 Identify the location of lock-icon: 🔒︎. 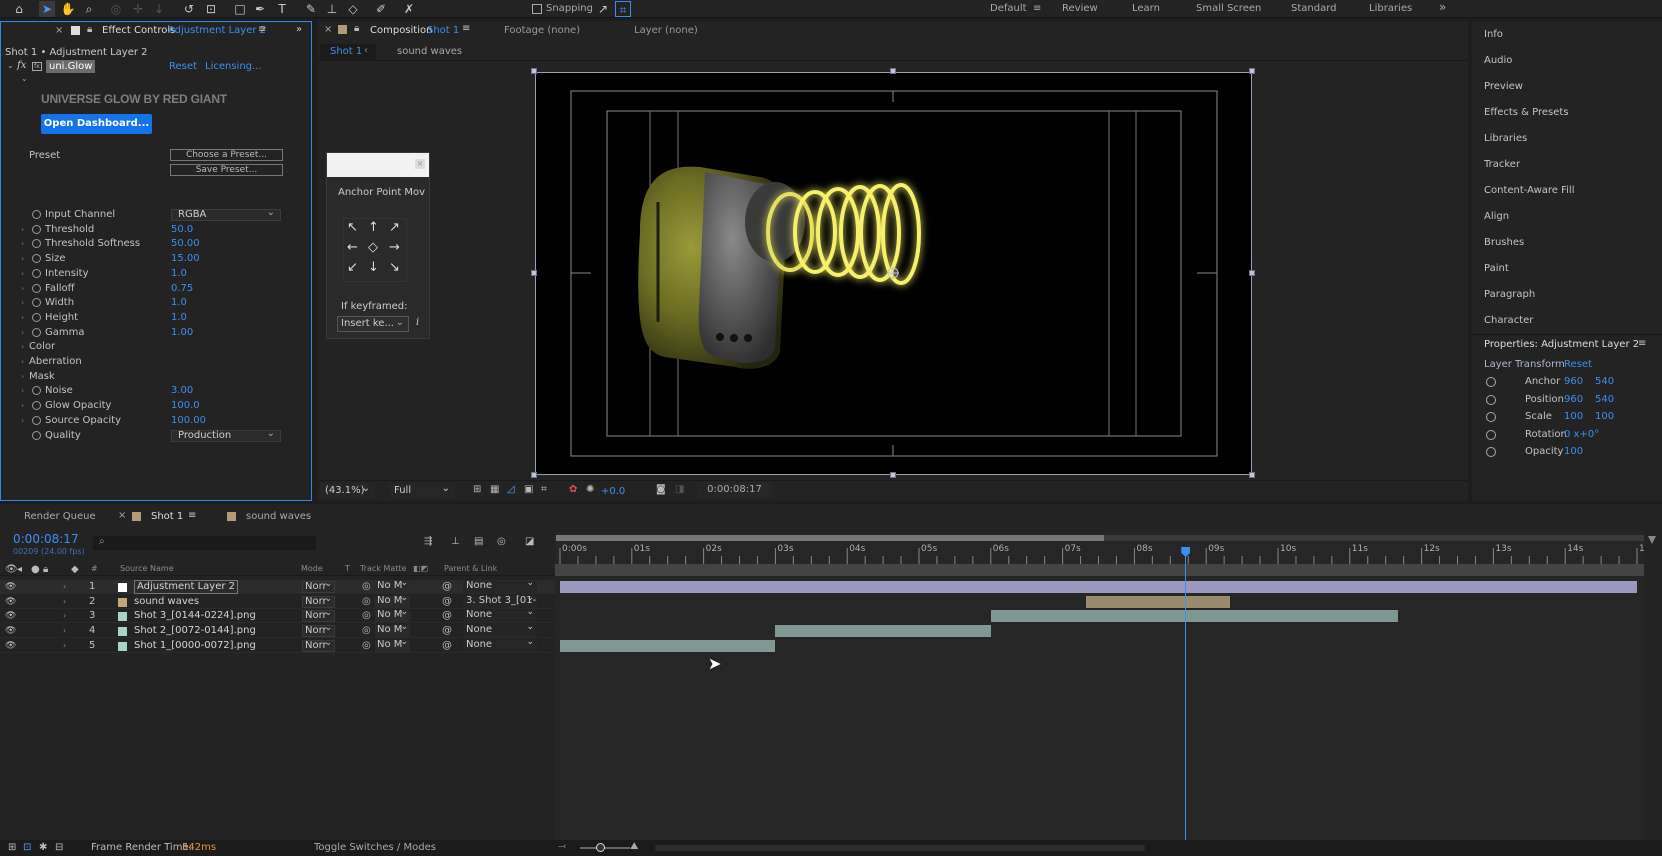
(89, 29).